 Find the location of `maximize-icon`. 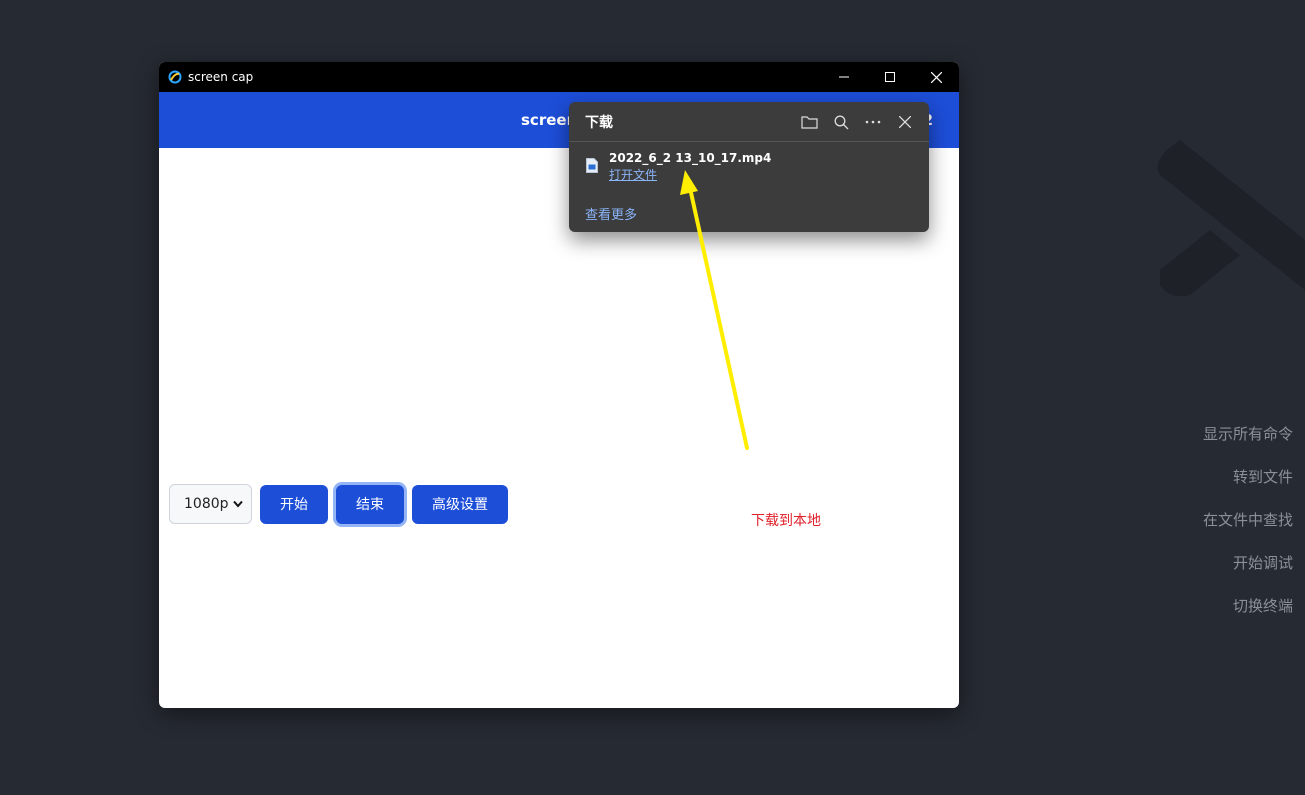

maximize-icon is located at coordinates (890, 77).